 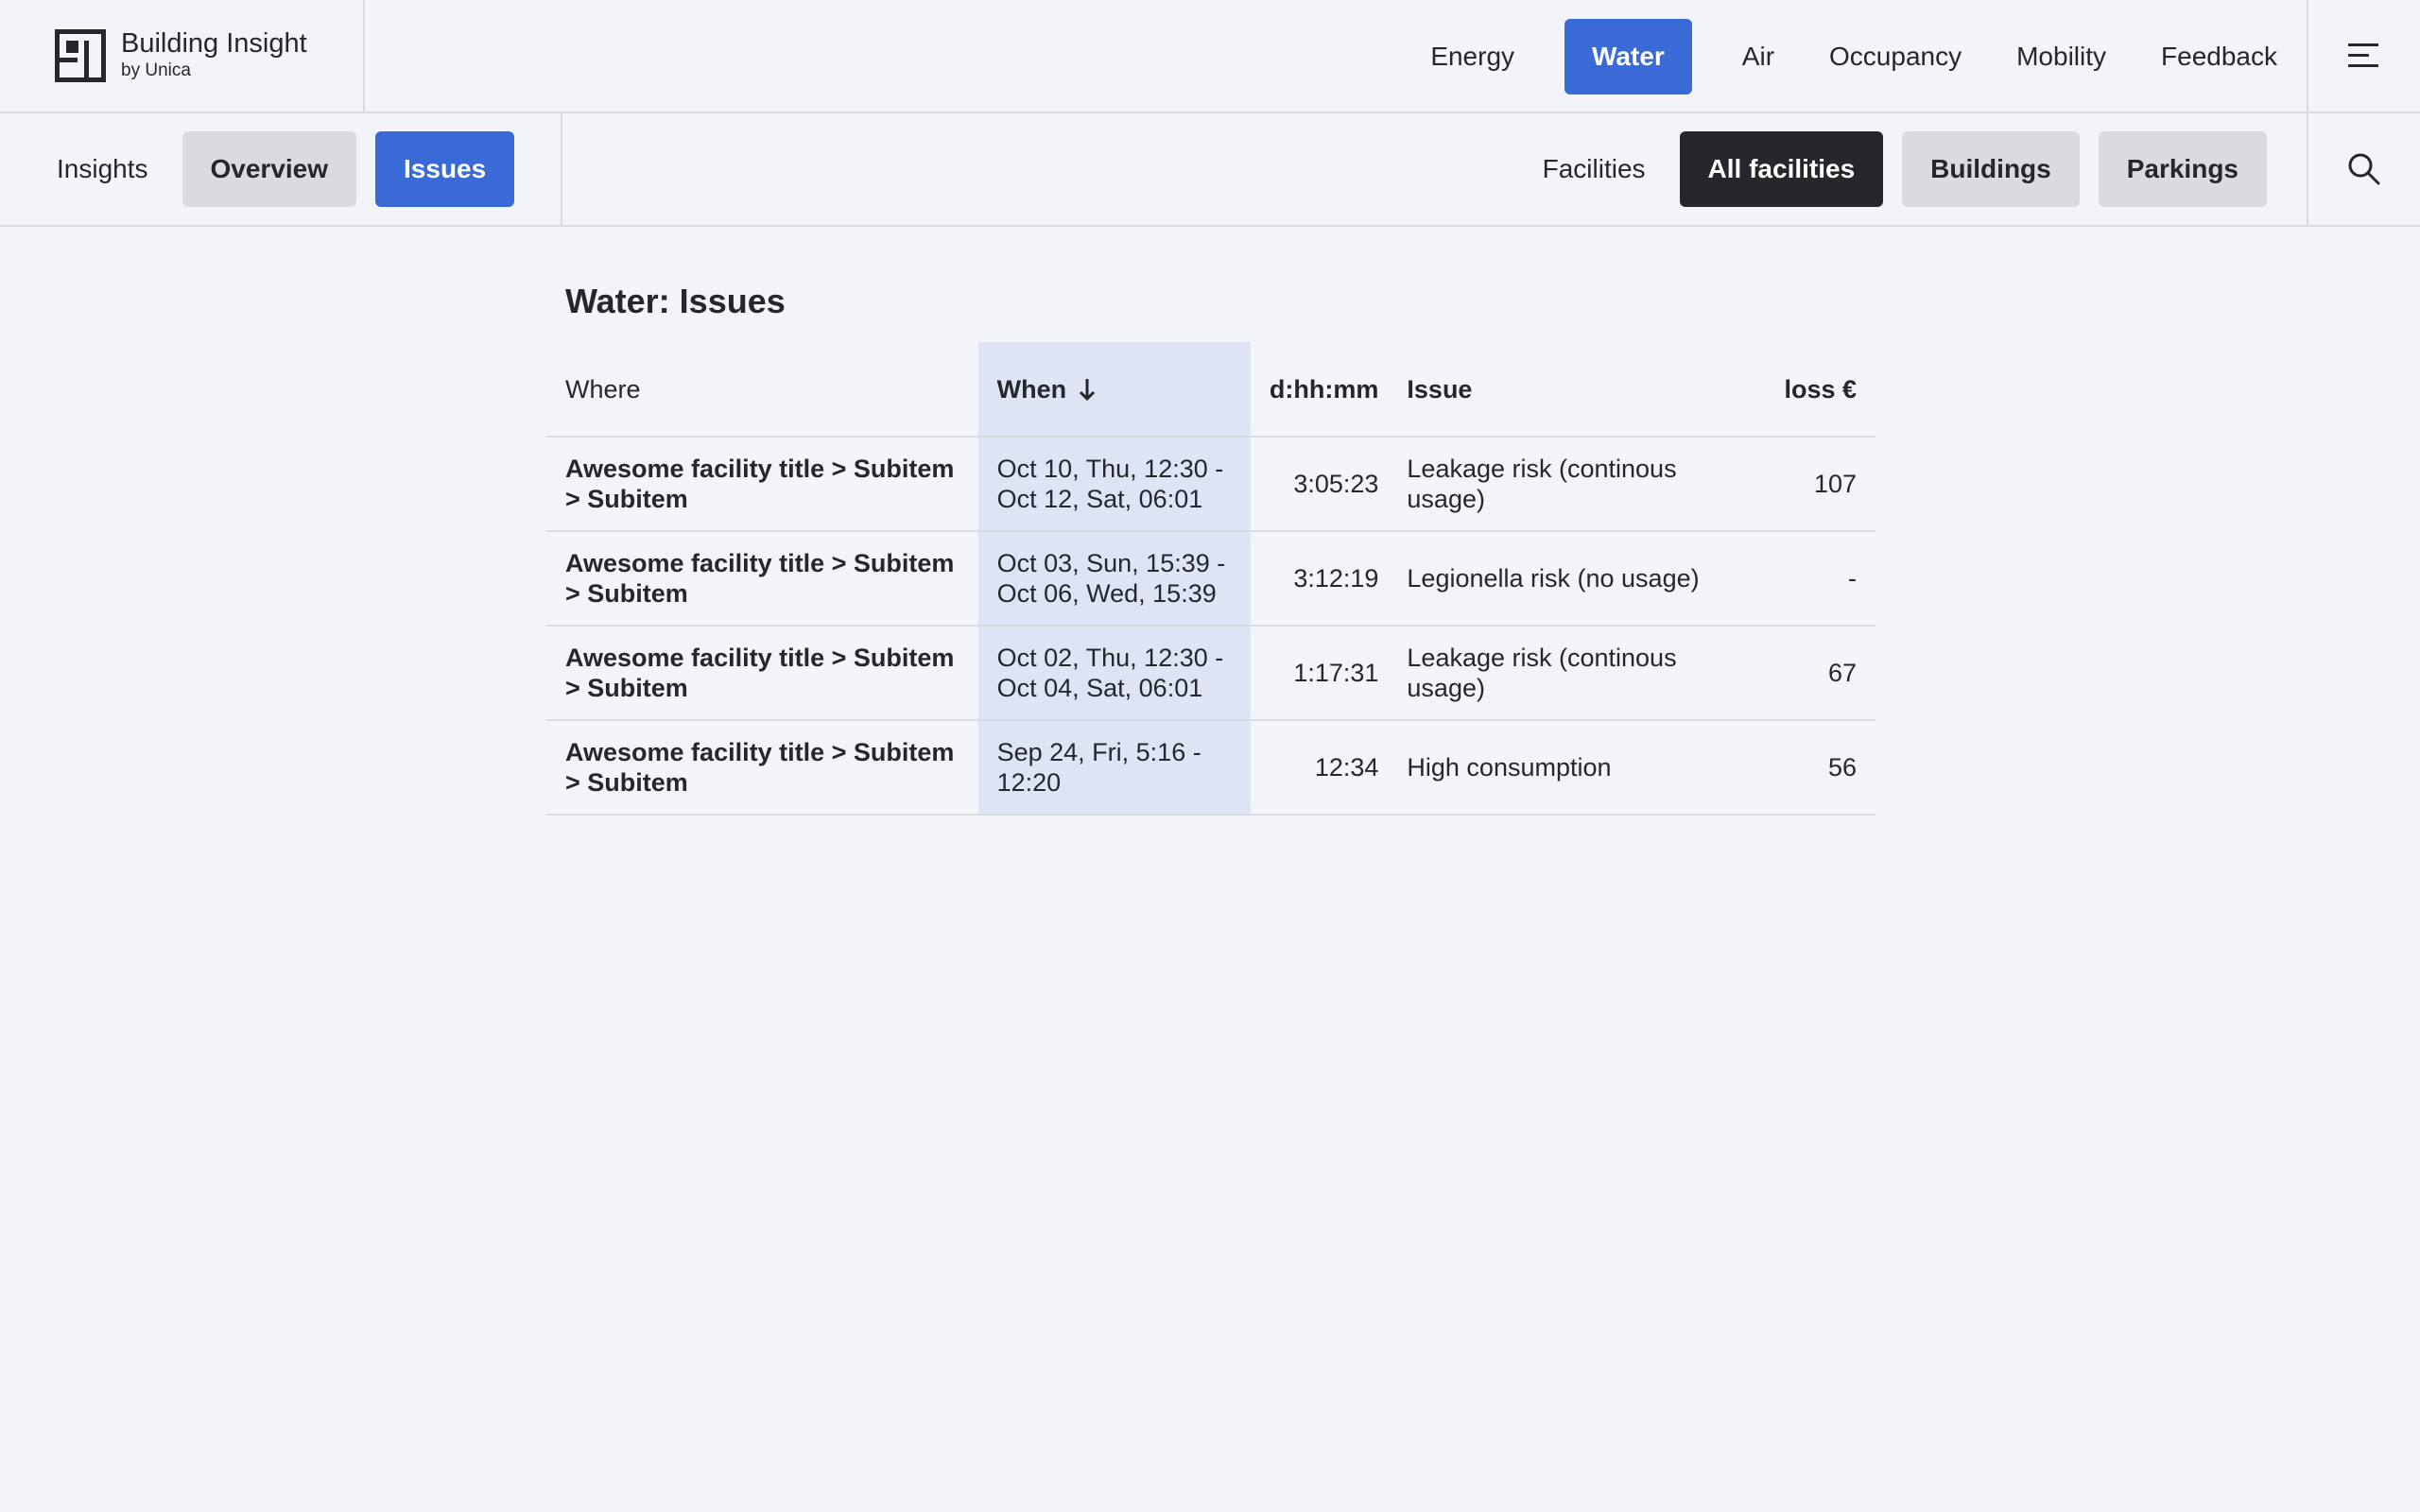 I want to click on cell-when: Sep 24, Fri, 5:16 - 12:20, so click(x=1114, y=768).